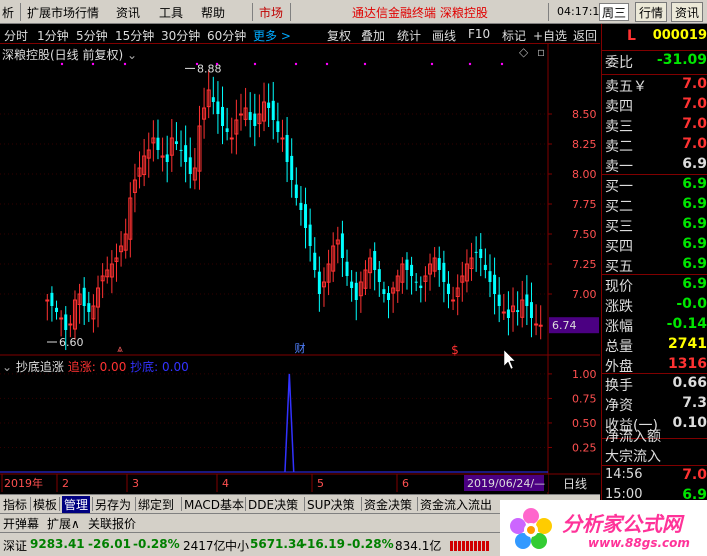  Describe the element at coordinates (656, 405) in the screenshot. I see `stat2-row: 净资 7.3` at that location.